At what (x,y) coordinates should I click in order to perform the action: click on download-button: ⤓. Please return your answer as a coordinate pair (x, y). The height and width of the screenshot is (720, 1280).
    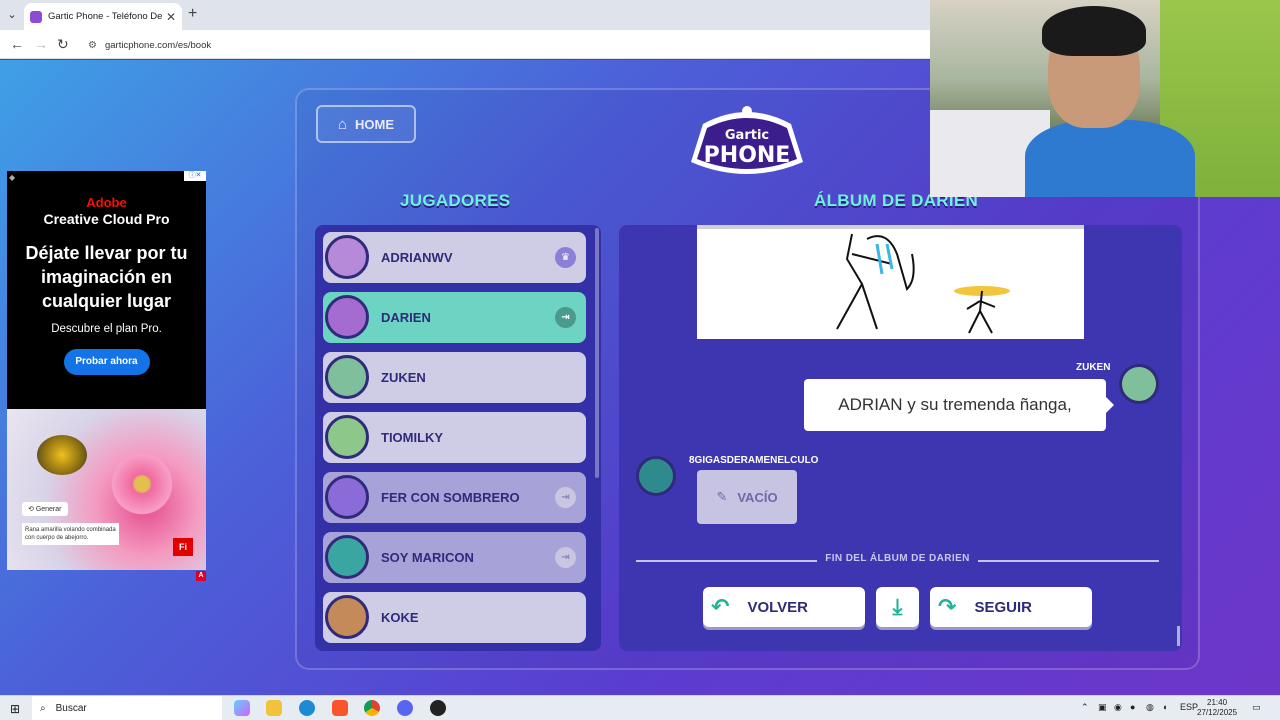
    Looking at the image, I should click on (897, 607).